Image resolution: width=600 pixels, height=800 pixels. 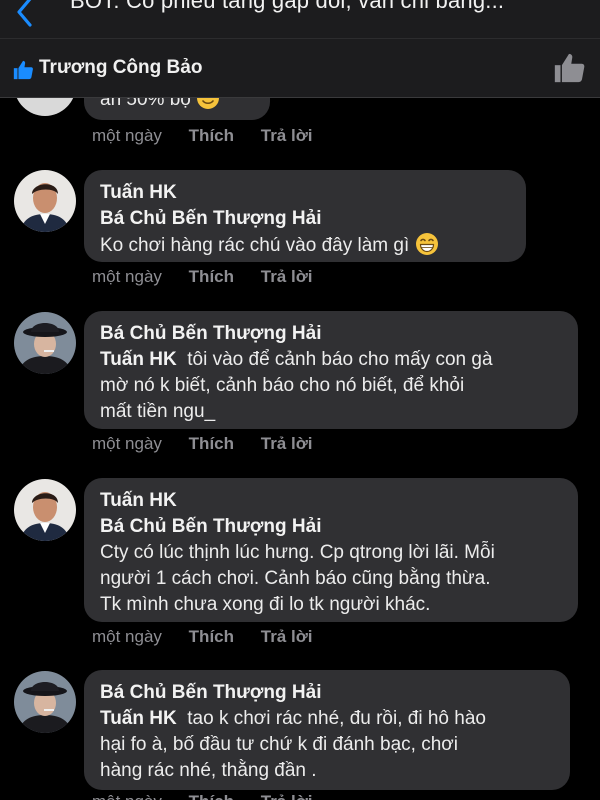 What do you see at coordinates (23, 70) in the screenshot?
I see `thumbs-up-icon` at bounding box center [23, 70].